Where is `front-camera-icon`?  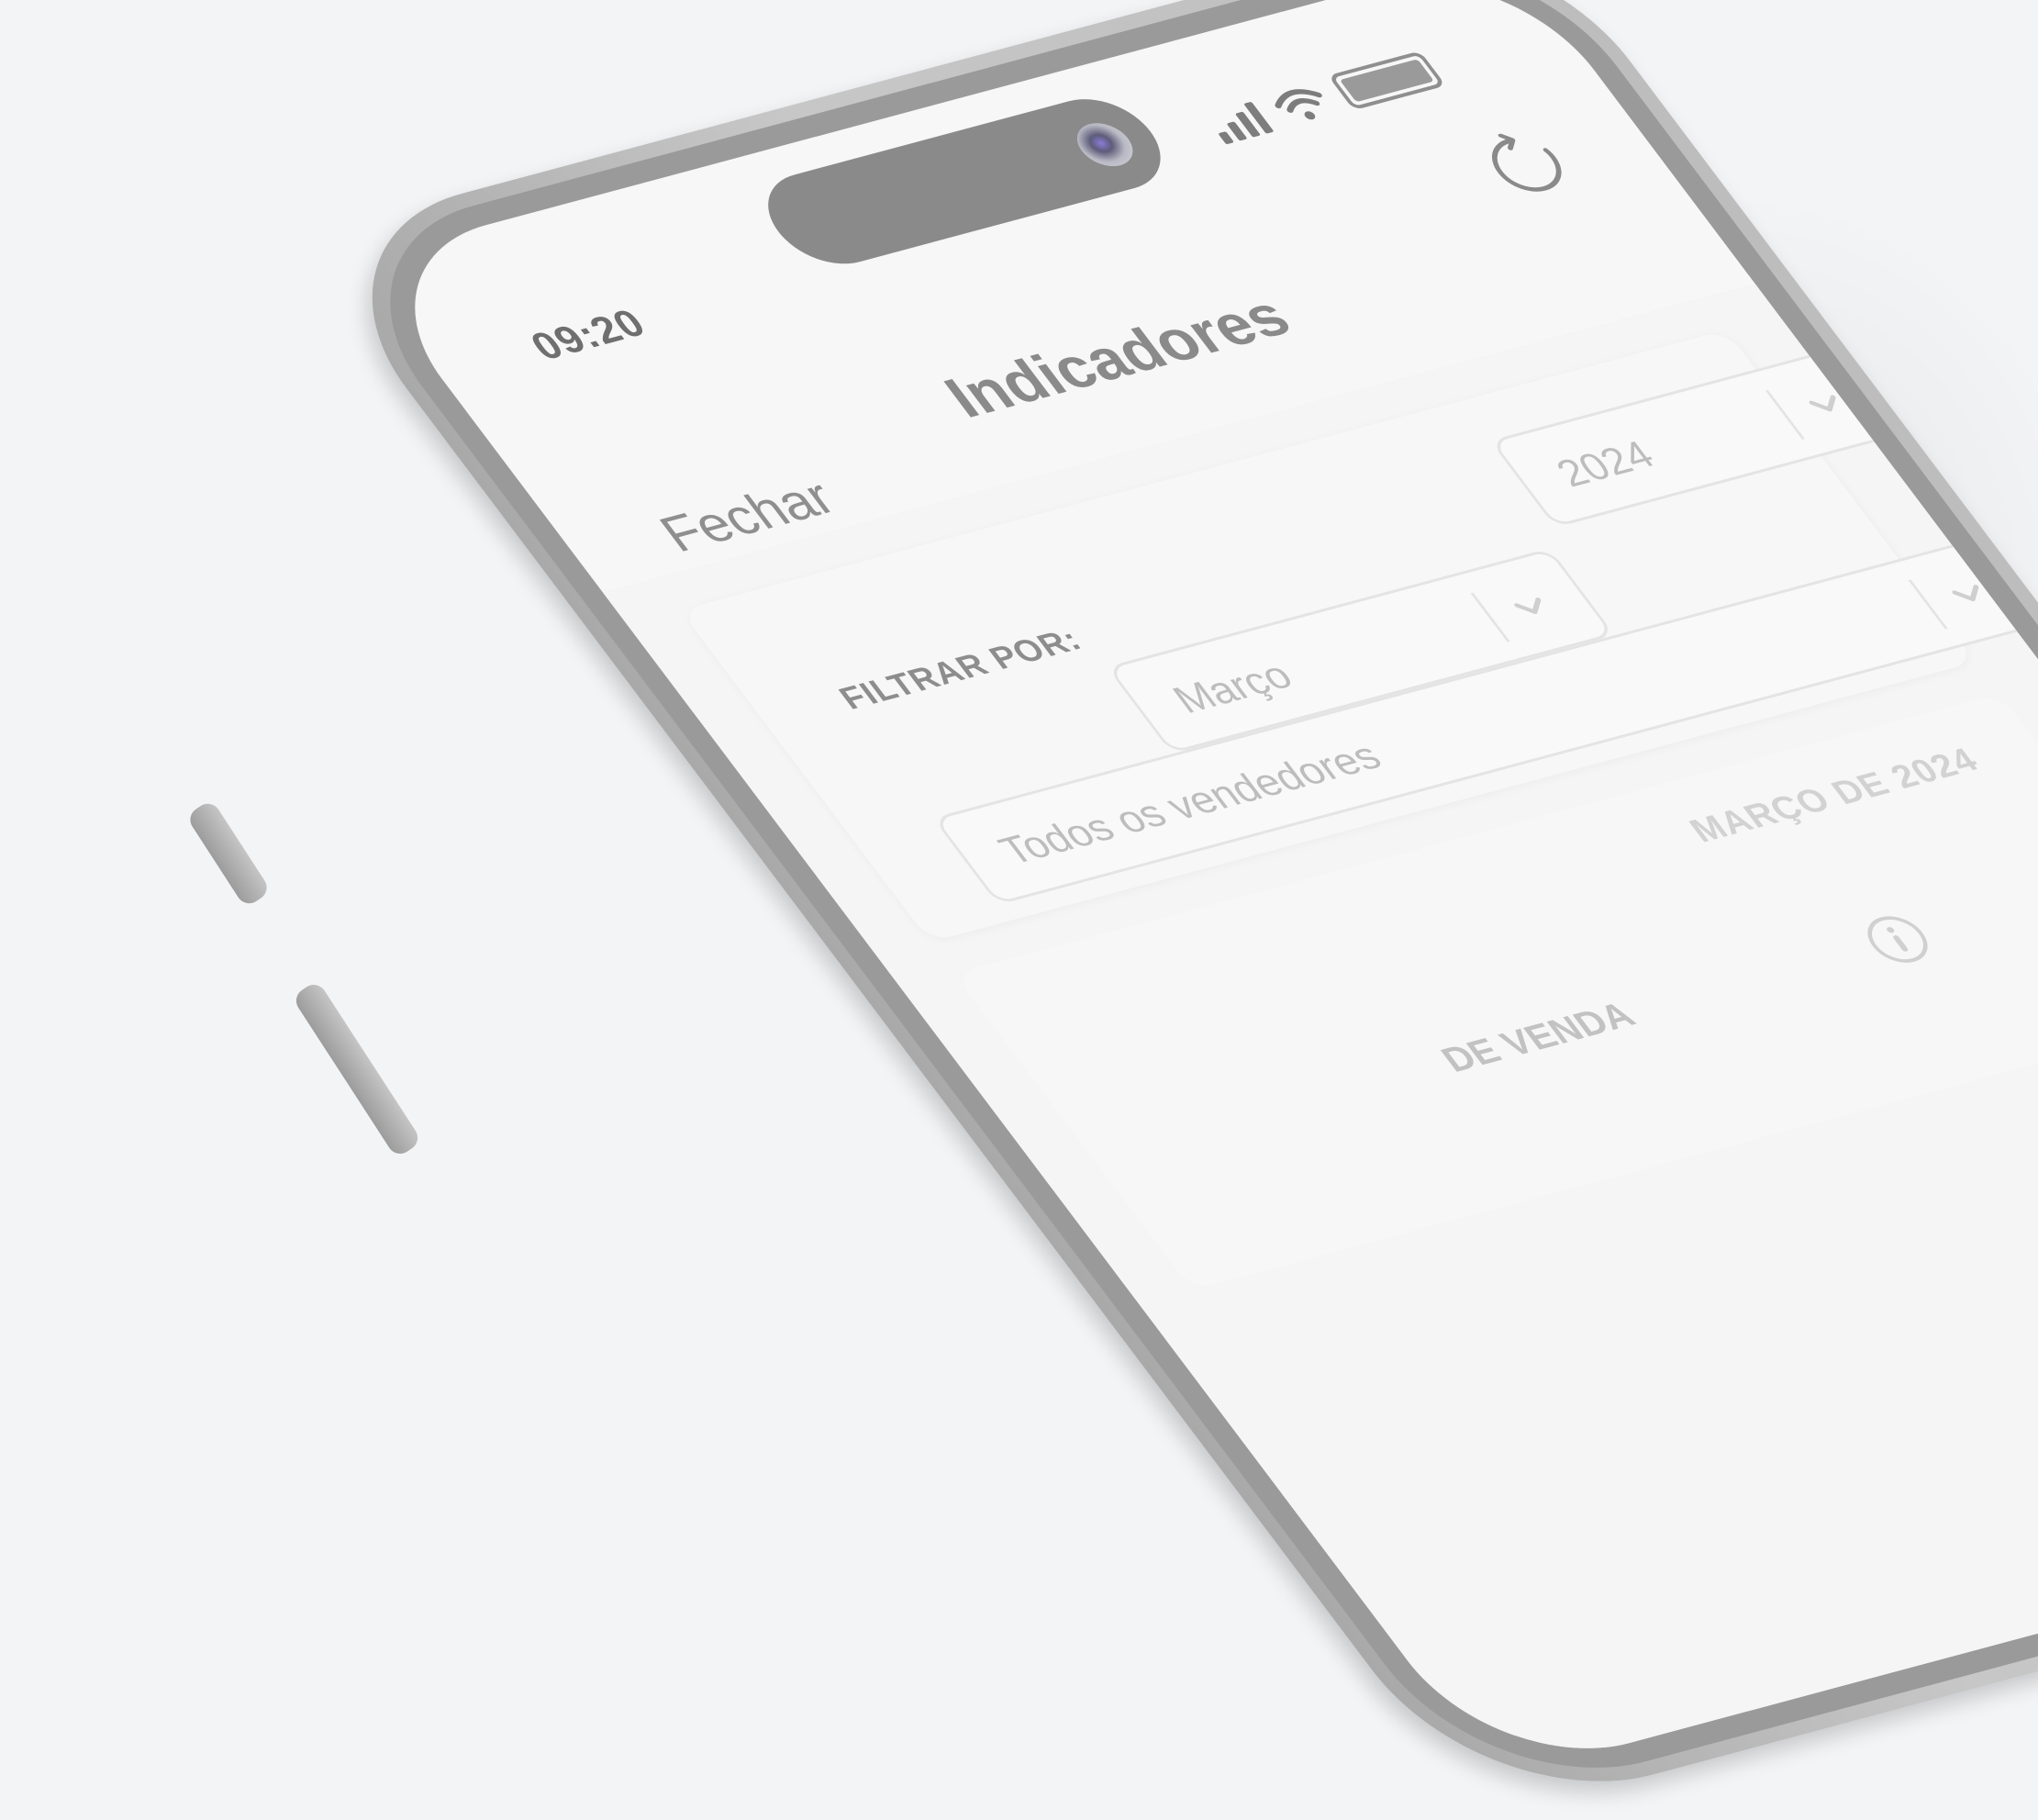 front-camera-icon is located at coordinates (1105, 144).